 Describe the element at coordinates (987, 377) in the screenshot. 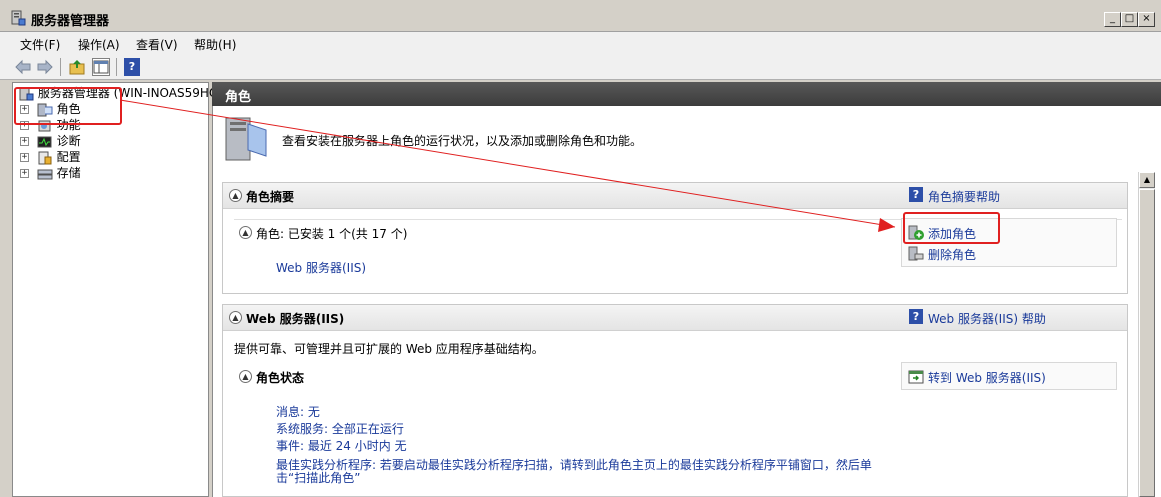

I see `go-to-web-server-link: 转到 Web 服务器(IIS)` at that location.